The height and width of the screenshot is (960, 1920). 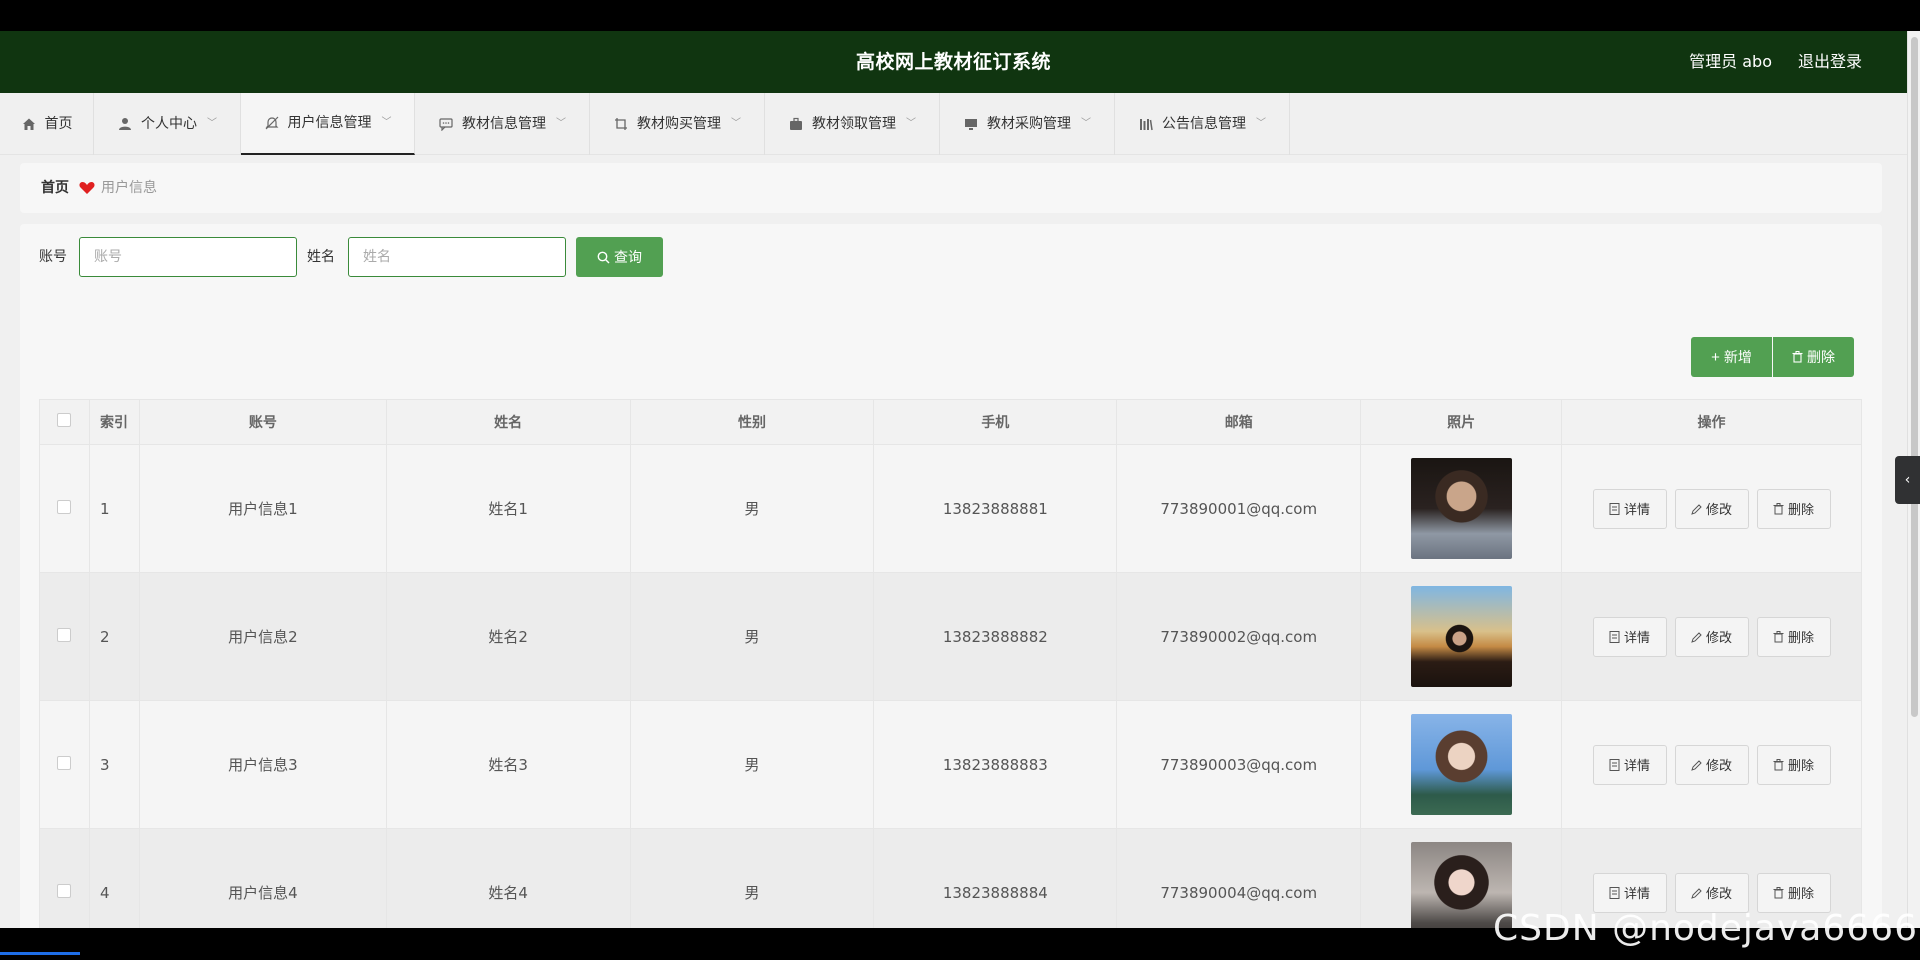 What do you see at coordinates (167, 124) in the screenshot?
I see `nav-item-personal-center: 个人中心 ﹀` at bounding box center [167, 124].